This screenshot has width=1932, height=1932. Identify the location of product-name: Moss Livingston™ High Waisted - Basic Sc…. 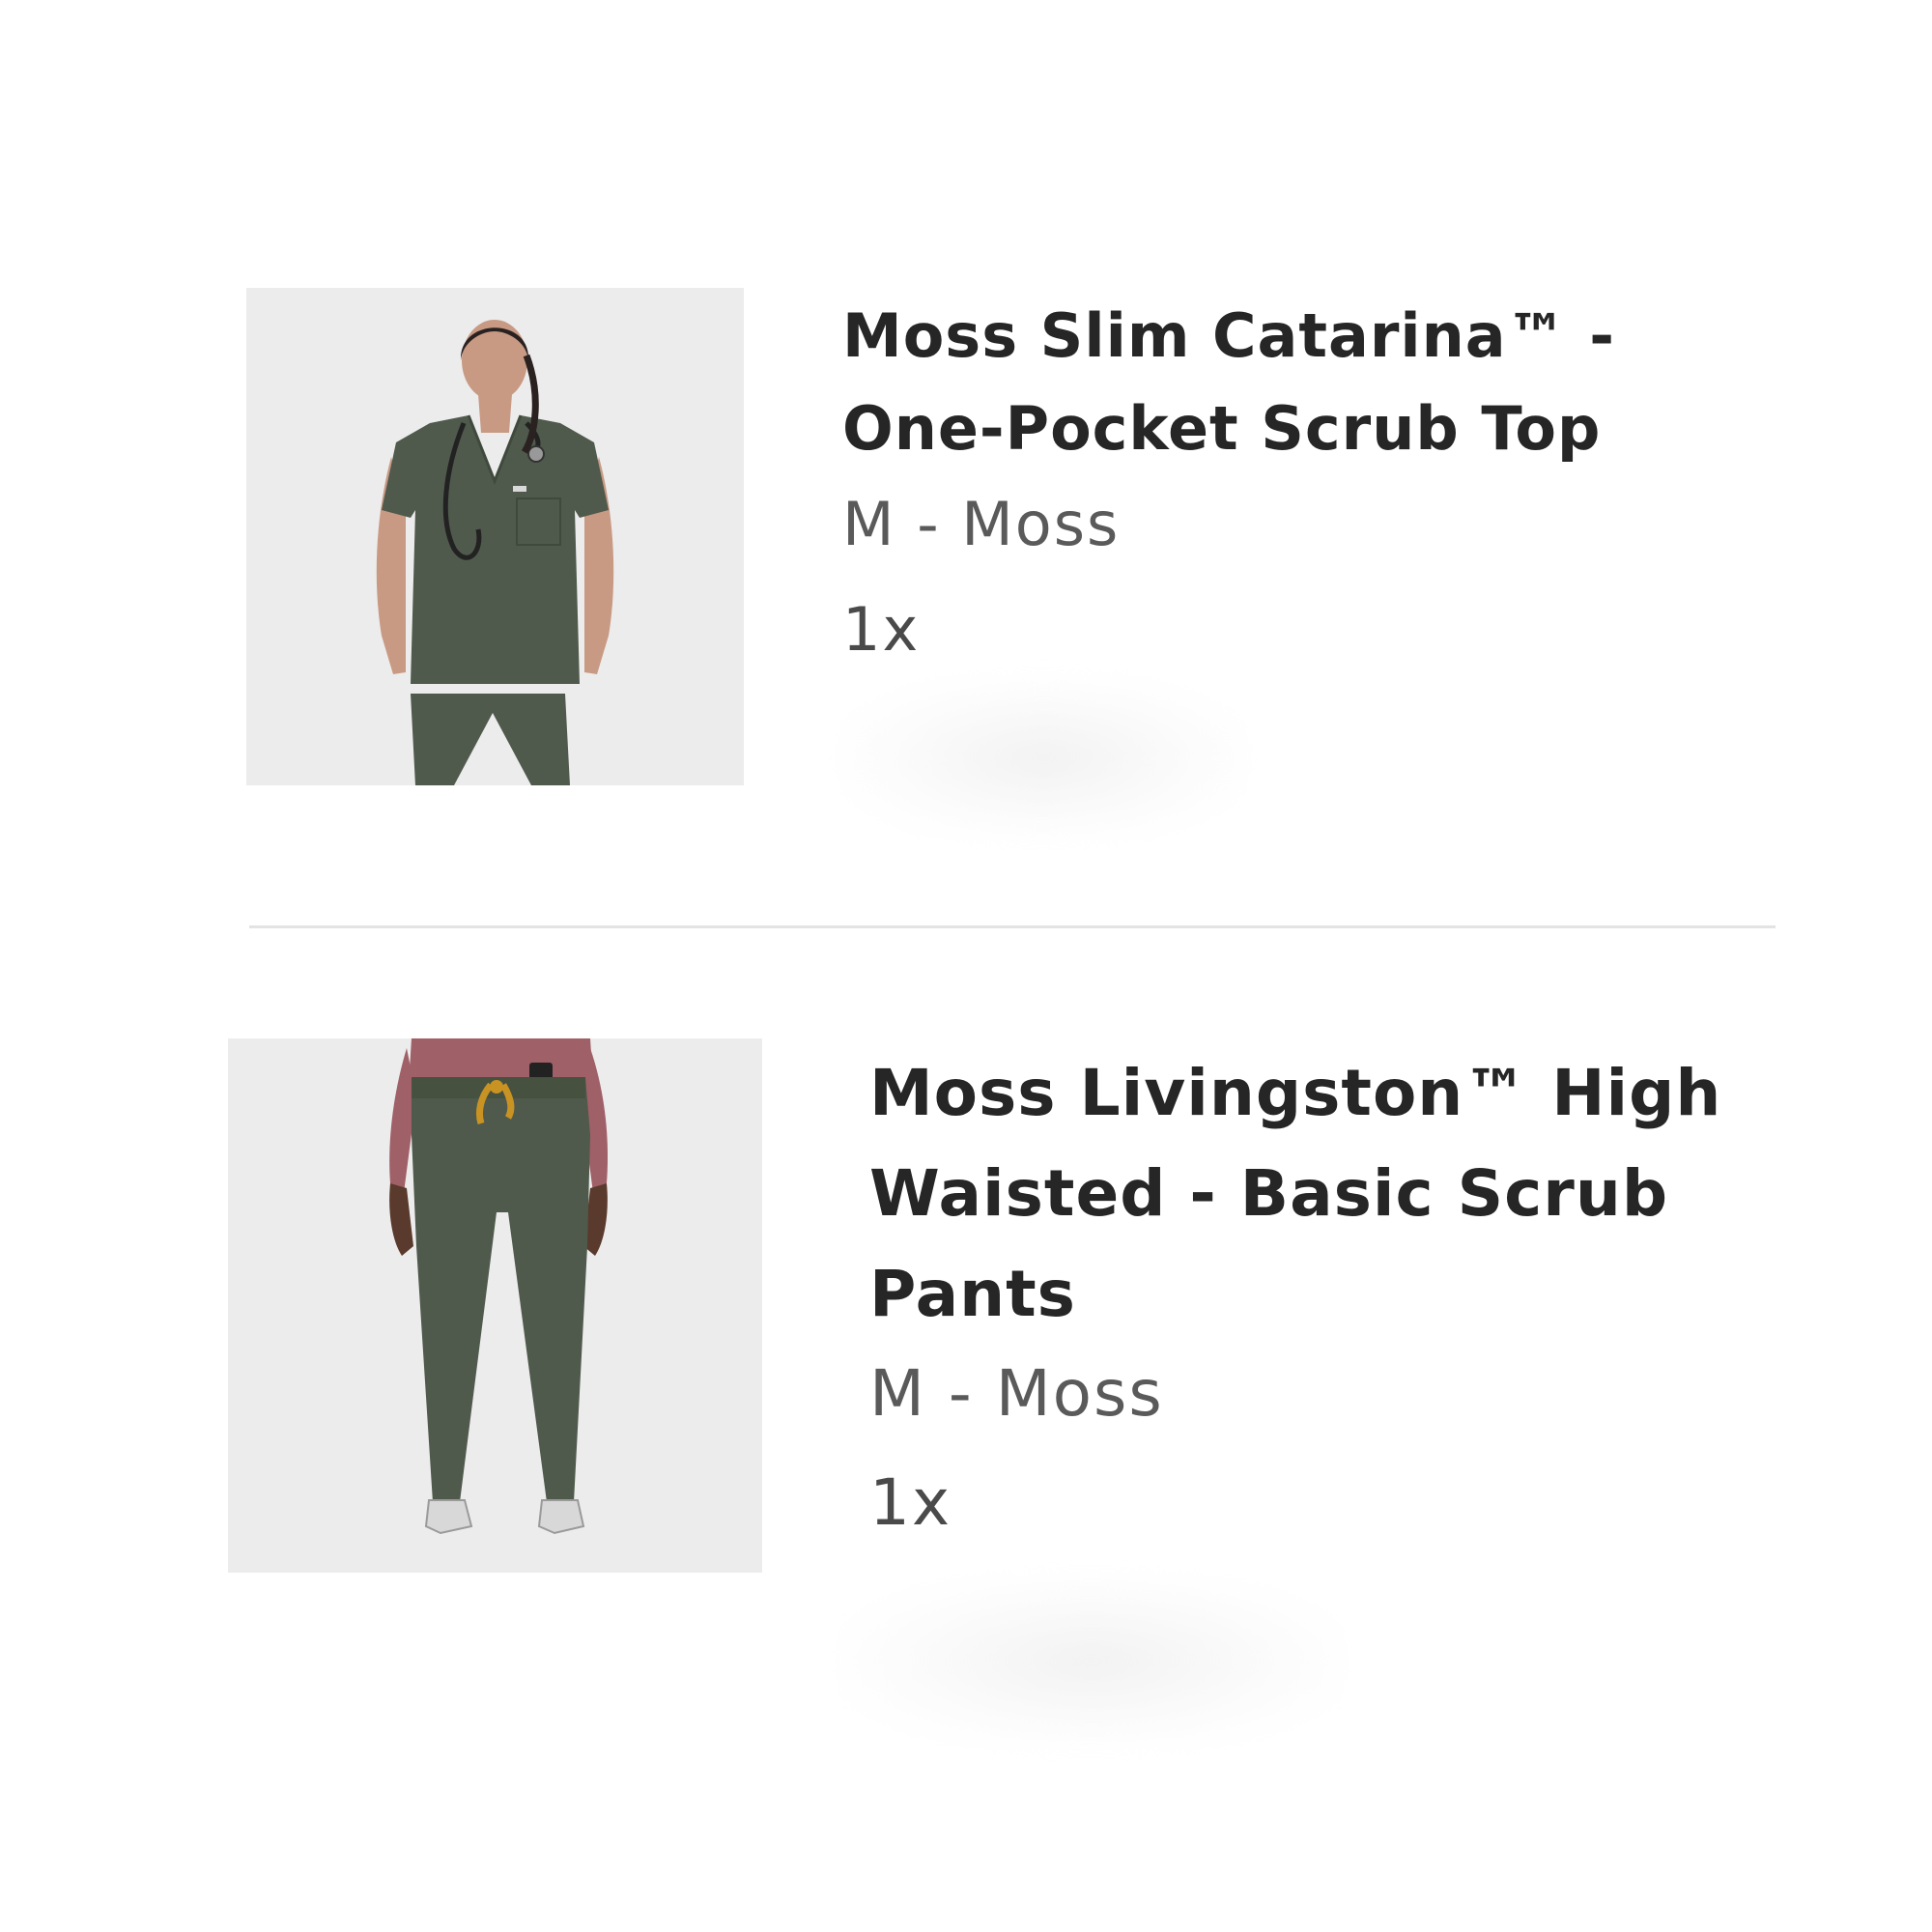
(1352, 1194).